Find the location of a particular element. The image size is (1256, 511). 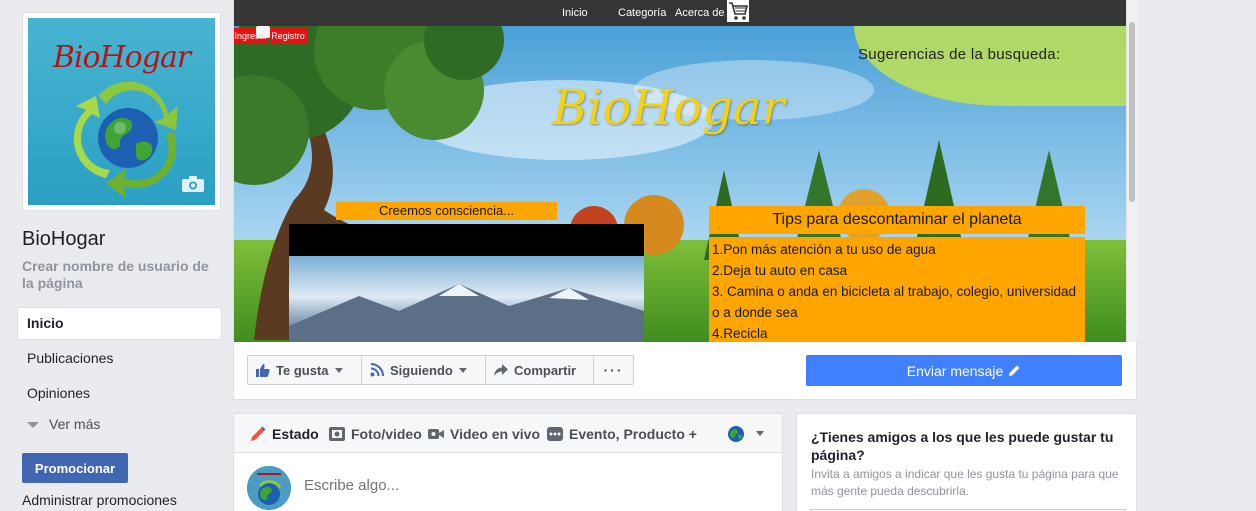

sidebar-item-opiniones: Opiniones is located at coordinates (119, 393).